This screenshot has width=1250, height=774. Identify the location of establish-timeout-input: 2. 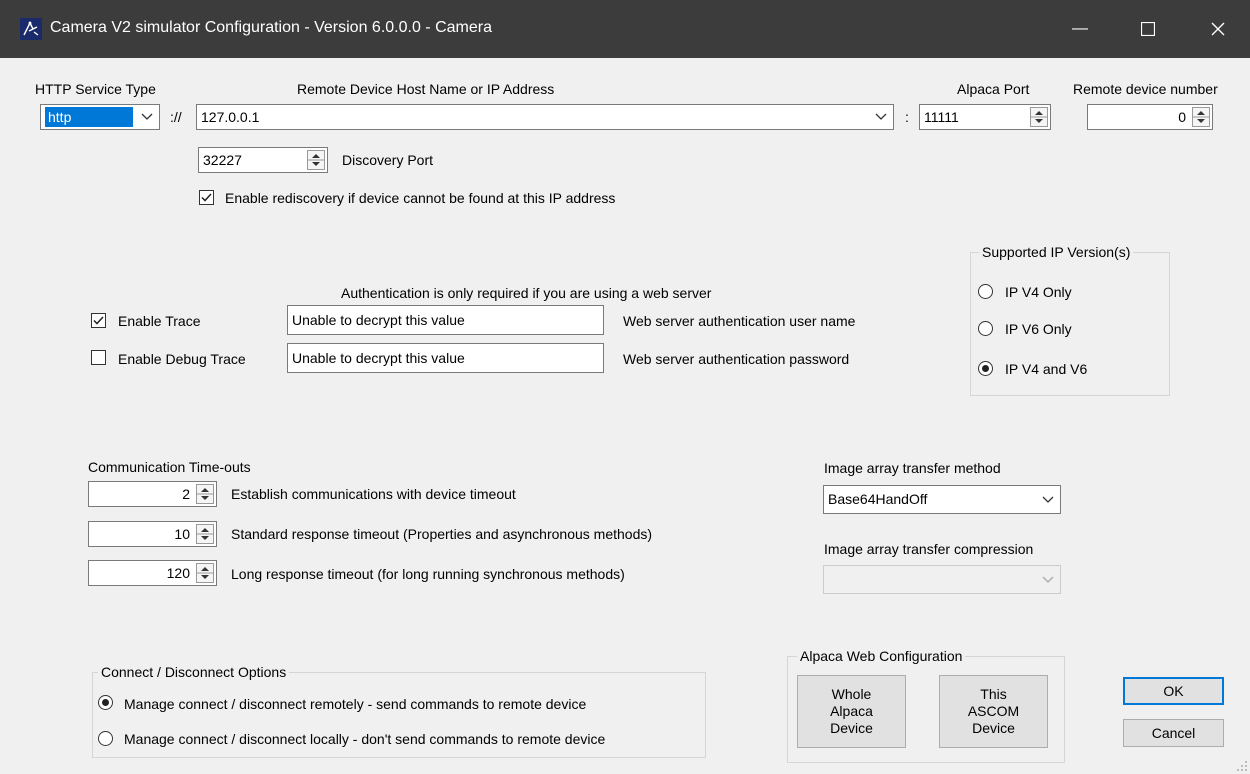
(152, 494).